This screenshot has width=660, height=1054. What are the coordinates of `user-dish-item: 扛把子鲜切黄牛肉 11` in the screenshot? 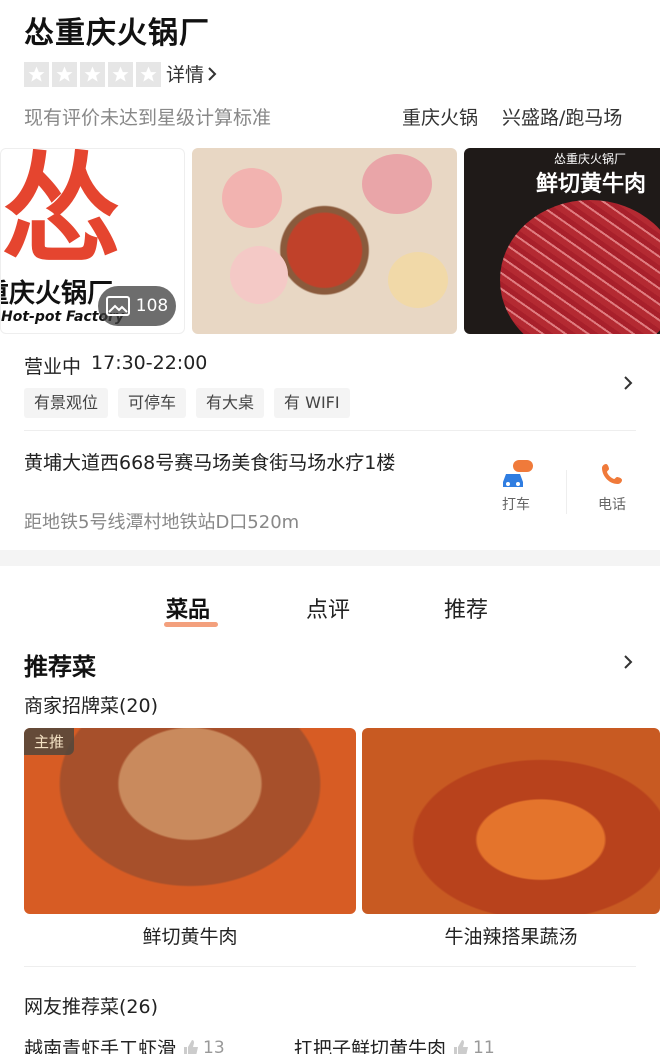 It's located at (394, 1044).